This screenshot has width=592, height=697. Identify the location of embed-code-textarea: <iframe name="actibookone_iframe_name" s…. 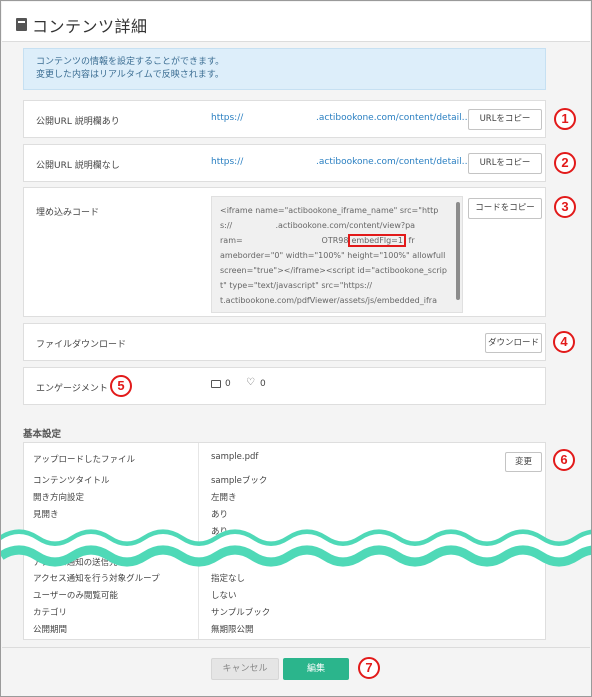
(337, 254).